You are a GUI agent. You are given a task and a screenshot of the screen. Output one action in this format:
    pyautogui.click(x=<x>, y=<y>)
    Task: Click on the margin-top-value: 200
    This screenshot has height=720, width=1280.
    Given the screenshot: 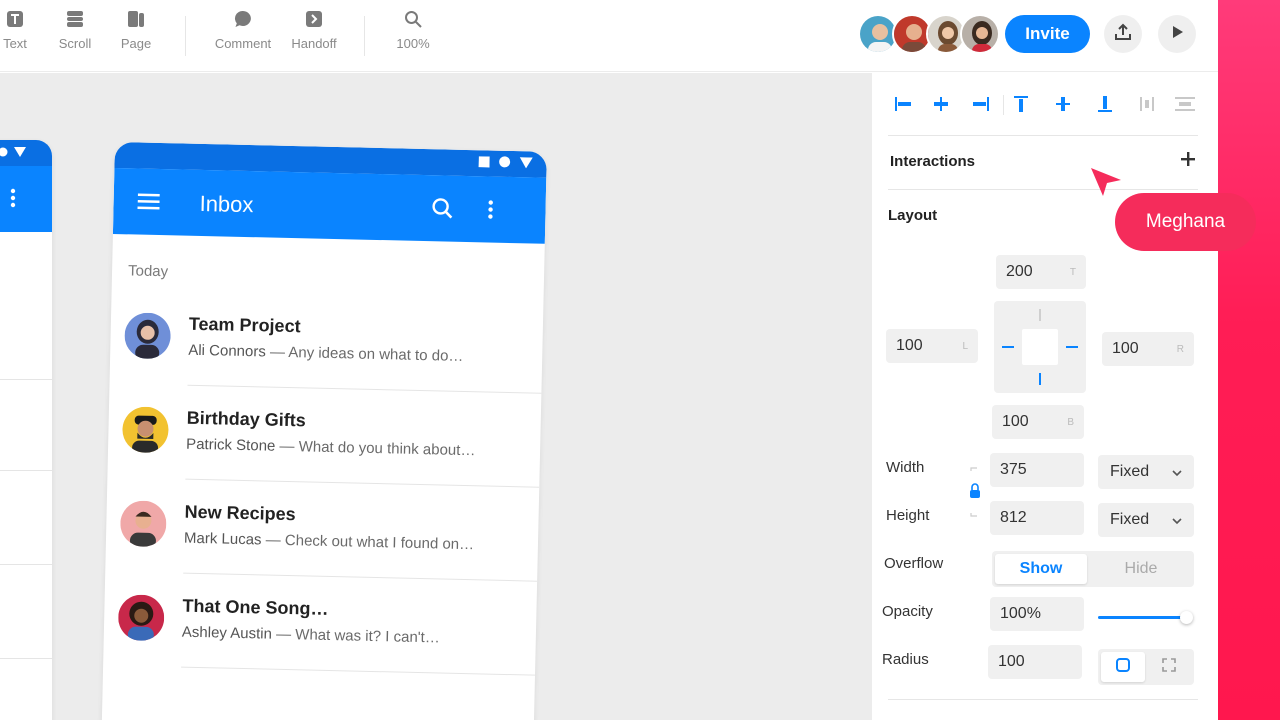 What is the action you would take?
    pyautogui.click(x=1019, y=271)
    